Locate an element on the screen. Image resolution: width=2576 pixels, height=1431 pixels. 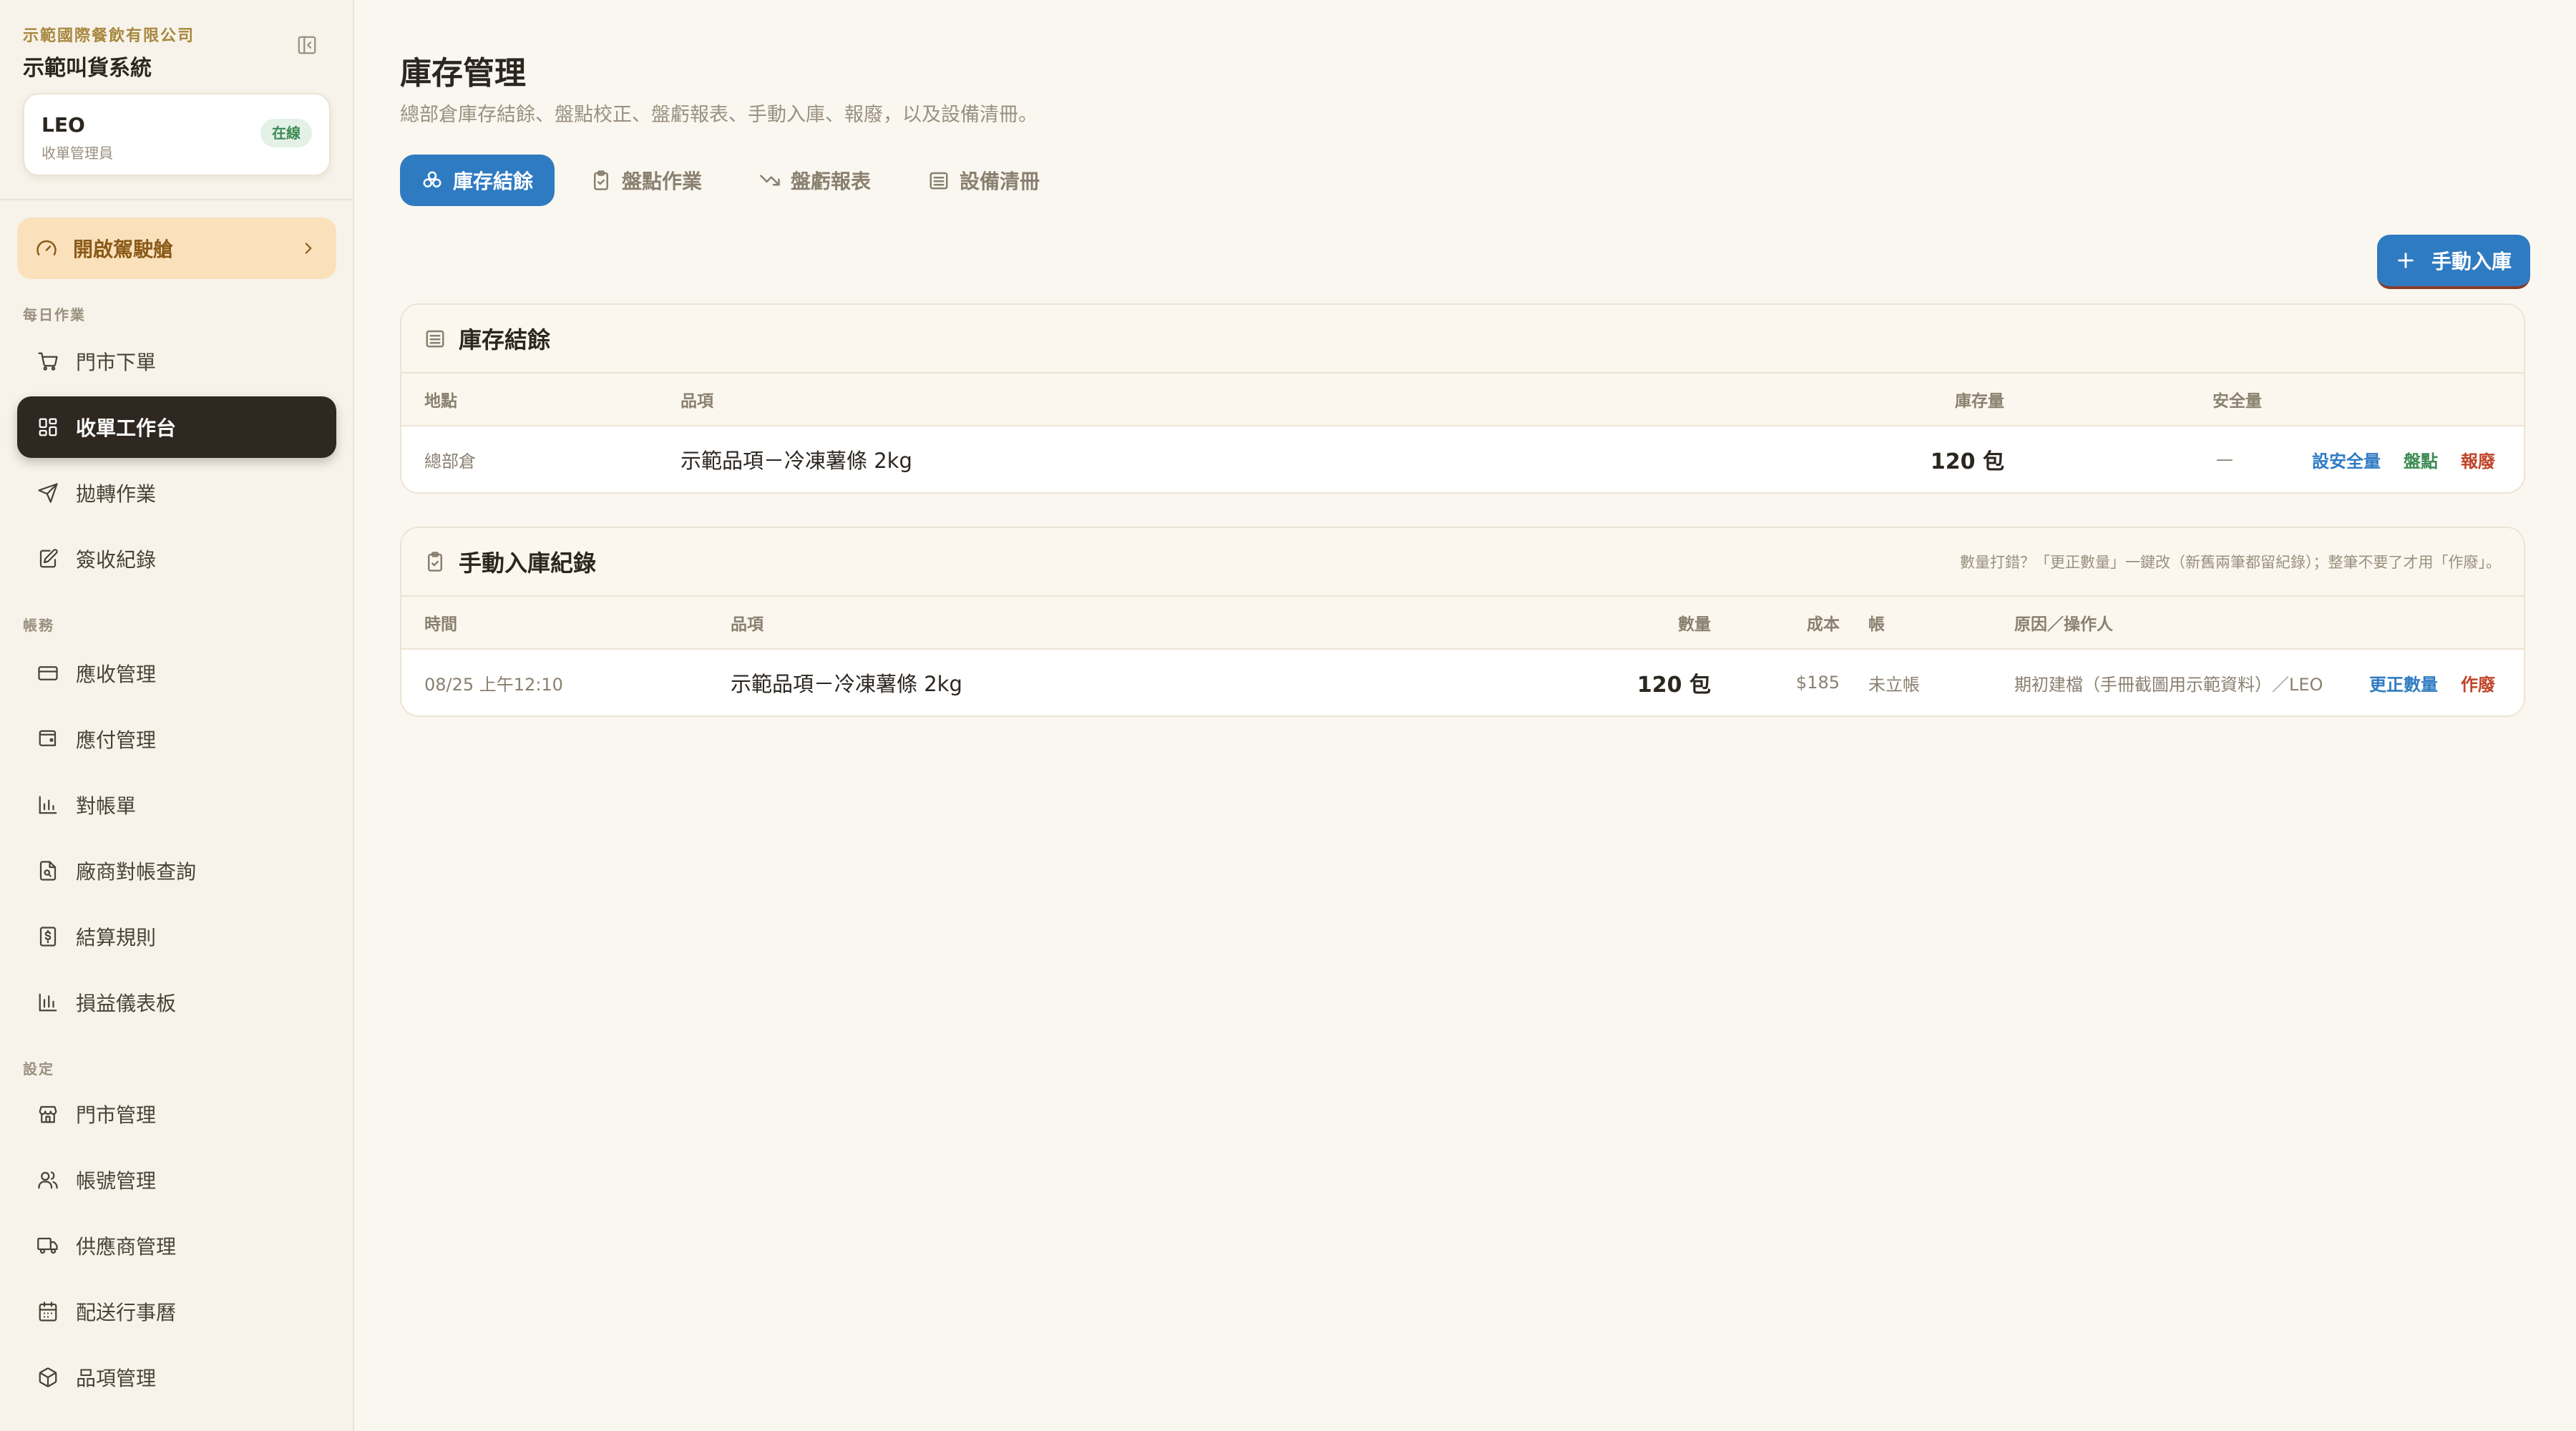
sidebar-item-label: 應付管理 is located at coordinates (116, 740).